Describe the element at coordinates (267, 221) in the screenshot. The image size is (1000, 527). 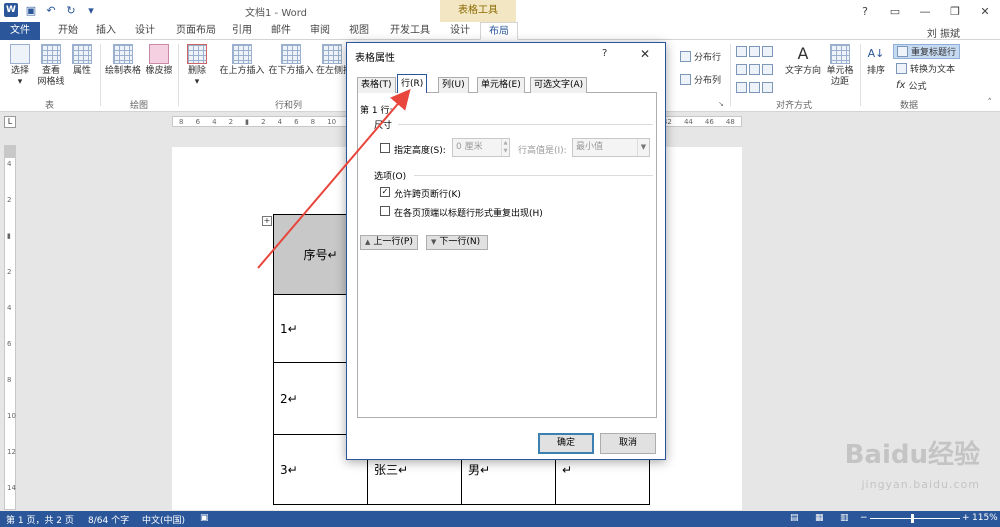
I see `table-move-handle-icon: +` at that location.